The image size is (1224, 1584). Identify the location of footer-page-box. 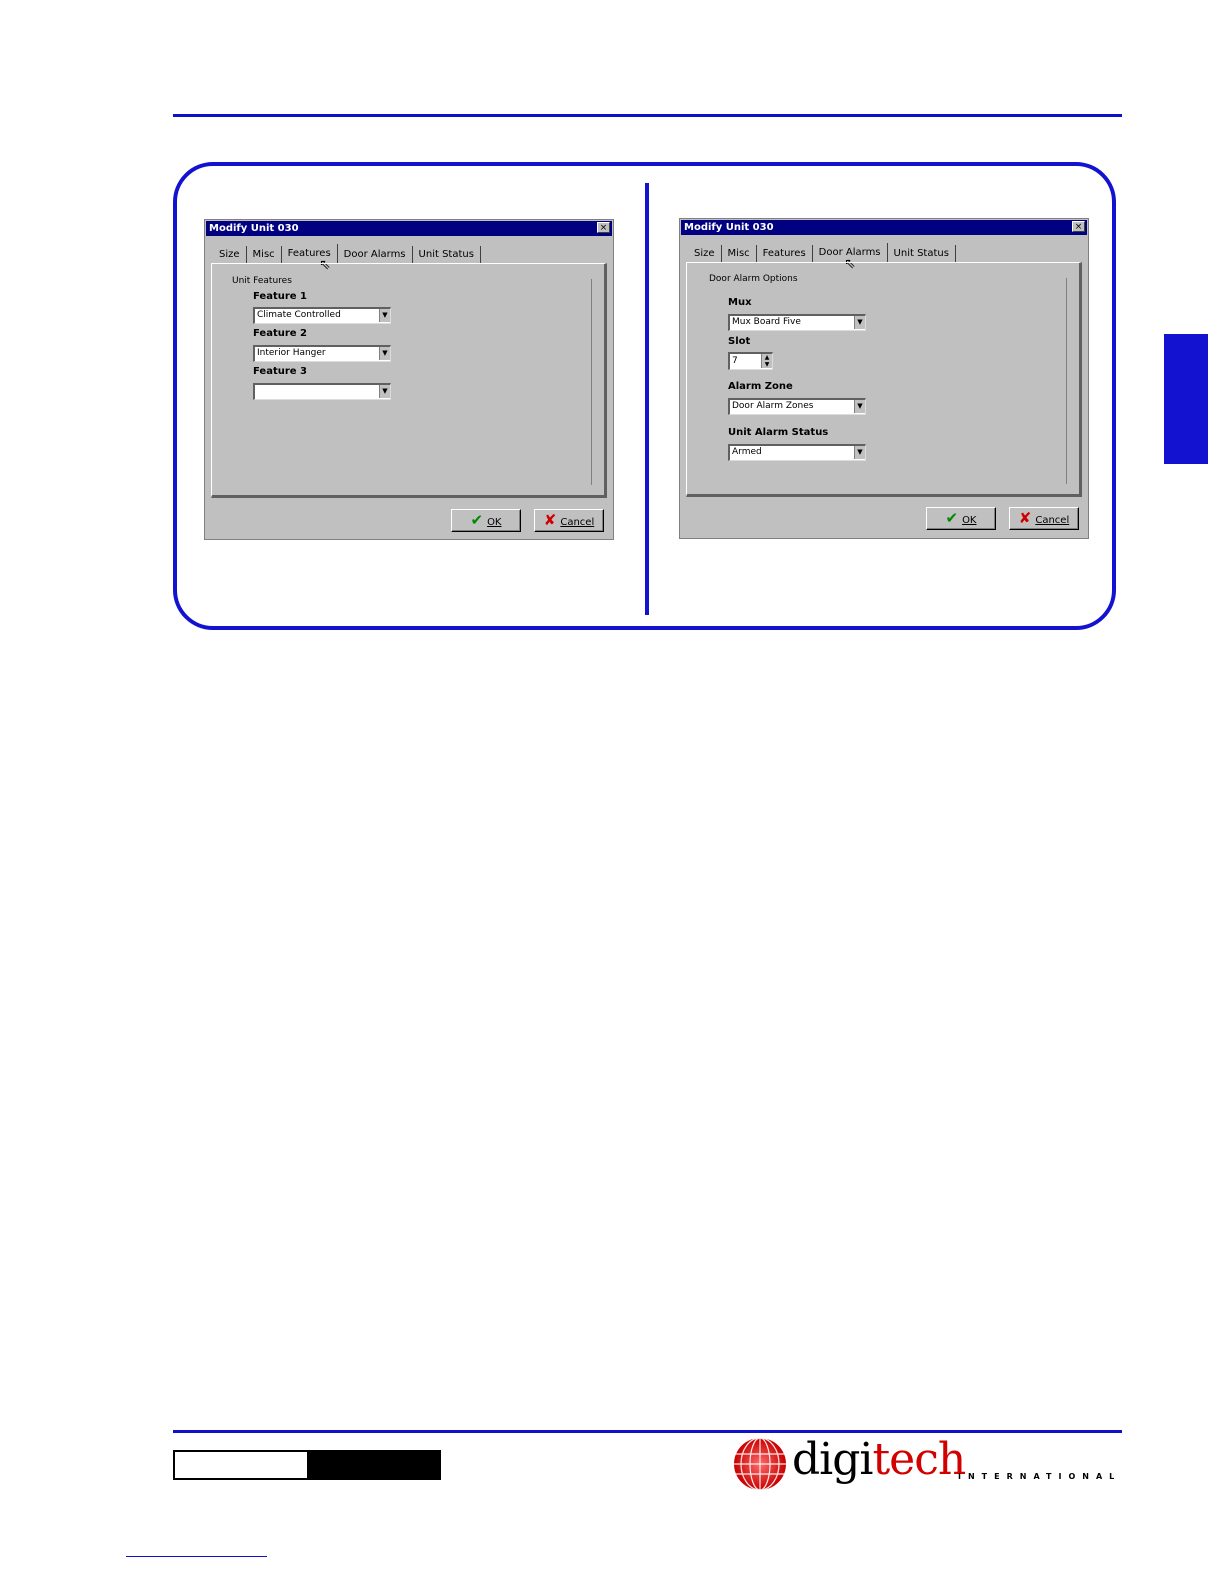
(240, 1465).